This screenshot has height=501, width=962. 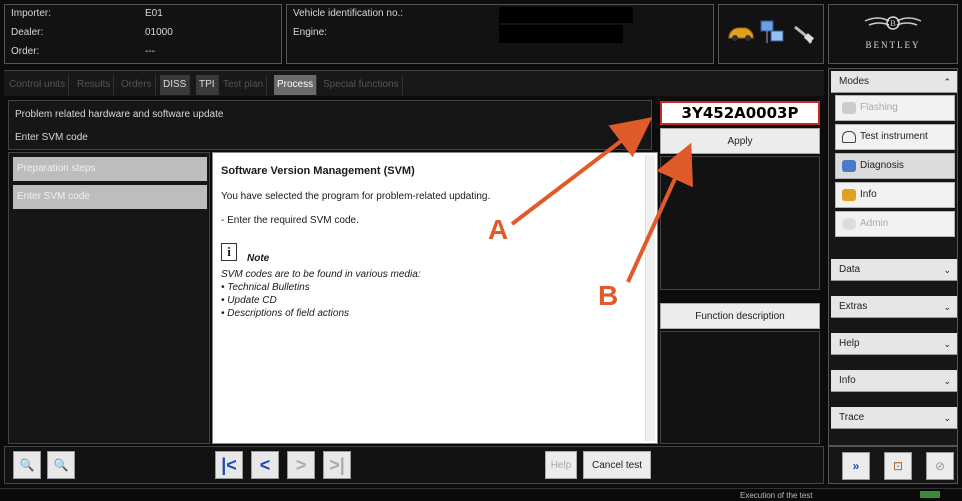 I want to click on help-section: Help ⌄, so click(x=894, y=344).